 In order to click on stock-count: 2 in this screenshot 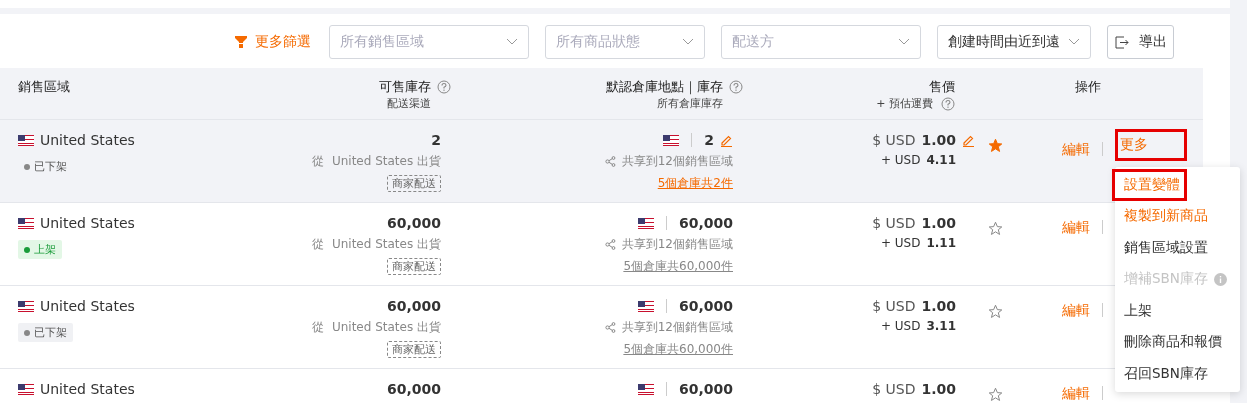, I will do `click(436, 140)`.